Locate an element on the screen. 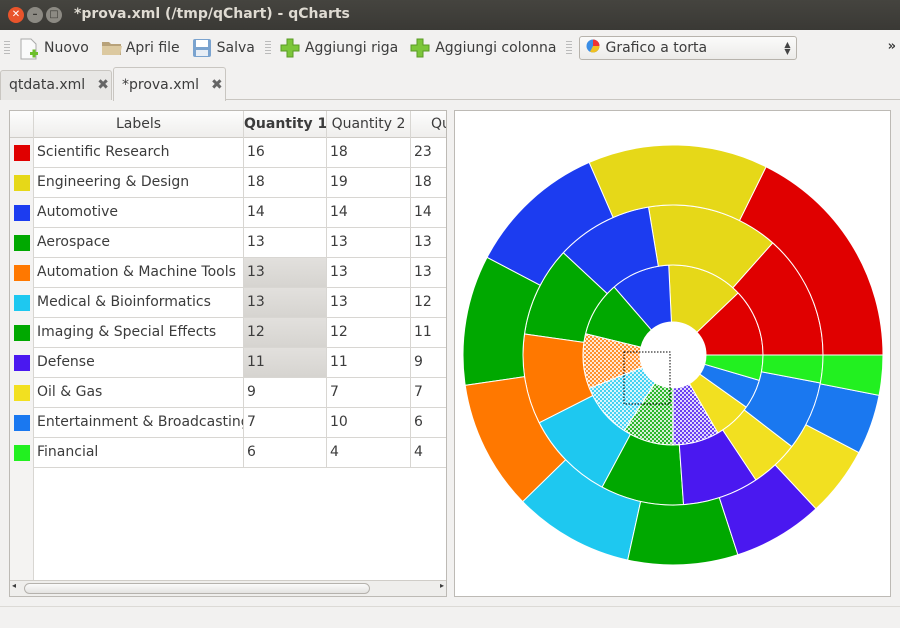  tab-label: qtdata.xml is located at coordinates (47, 85).